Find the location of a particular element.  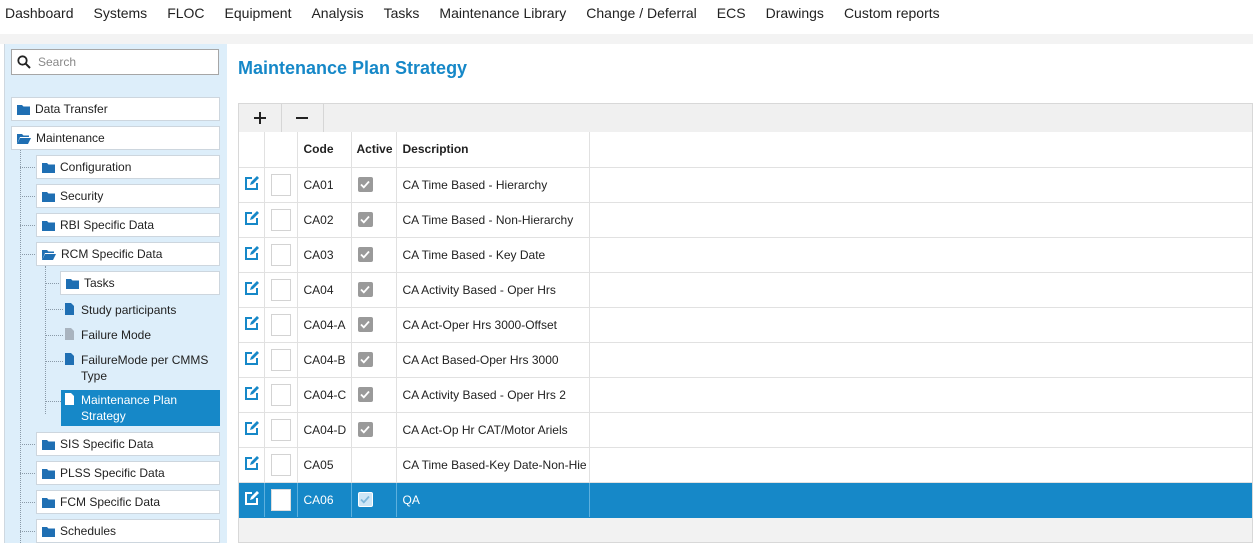

description-cell: CA Act-Op Hr CAT/Motor Ariels is located at coordinates (493, 430).